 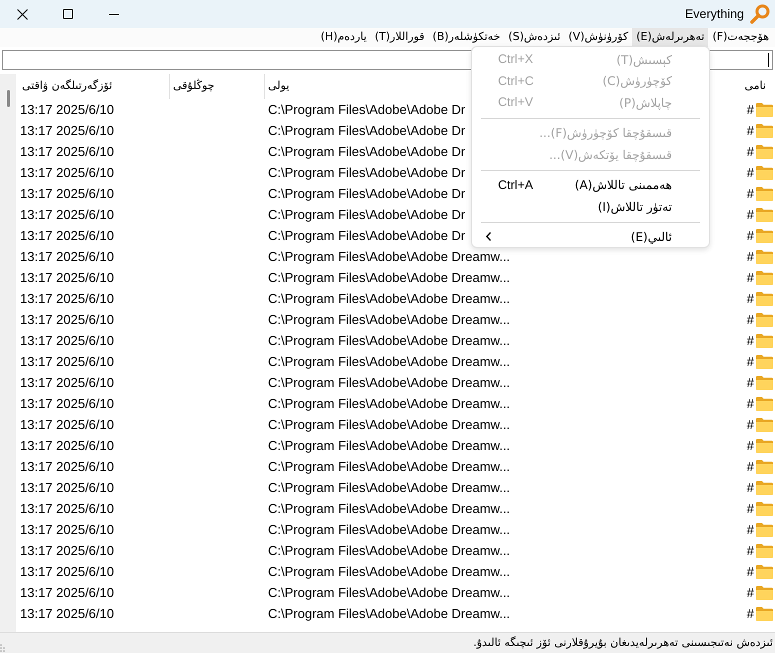 What do you see at coordinates (343, 37) in the screenshot?
I see `menu-bar-item: ياردەم(H)` at bounding box center [343, 37].